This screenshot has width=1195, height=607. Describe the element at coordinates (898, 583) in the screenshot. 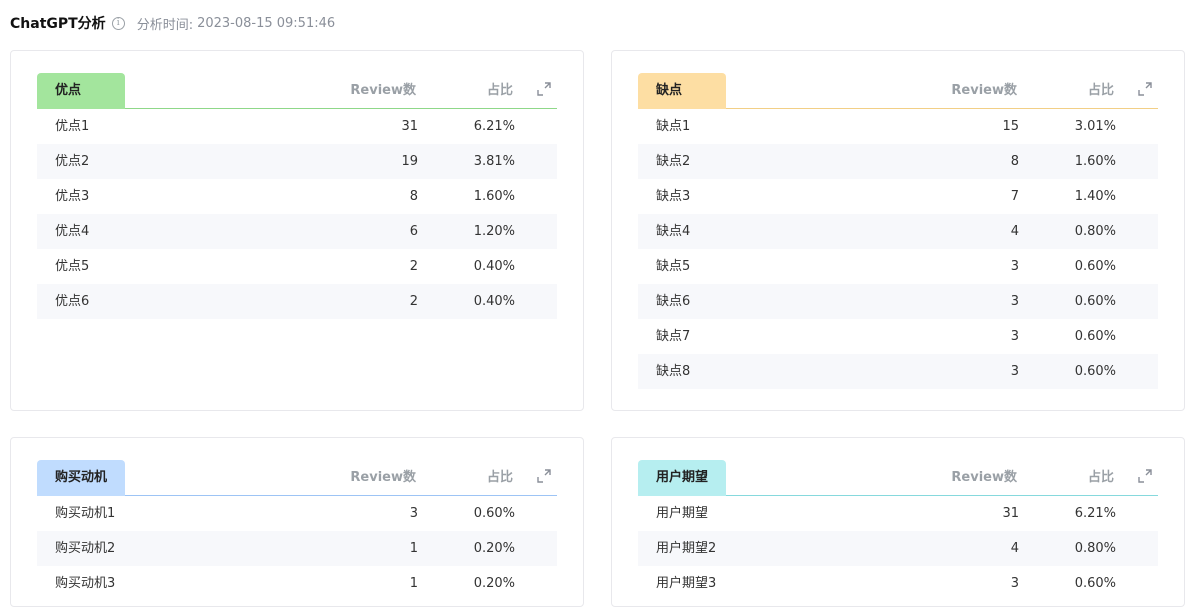

I see `table-row: 用户期望3 3 0.60%` at that location.